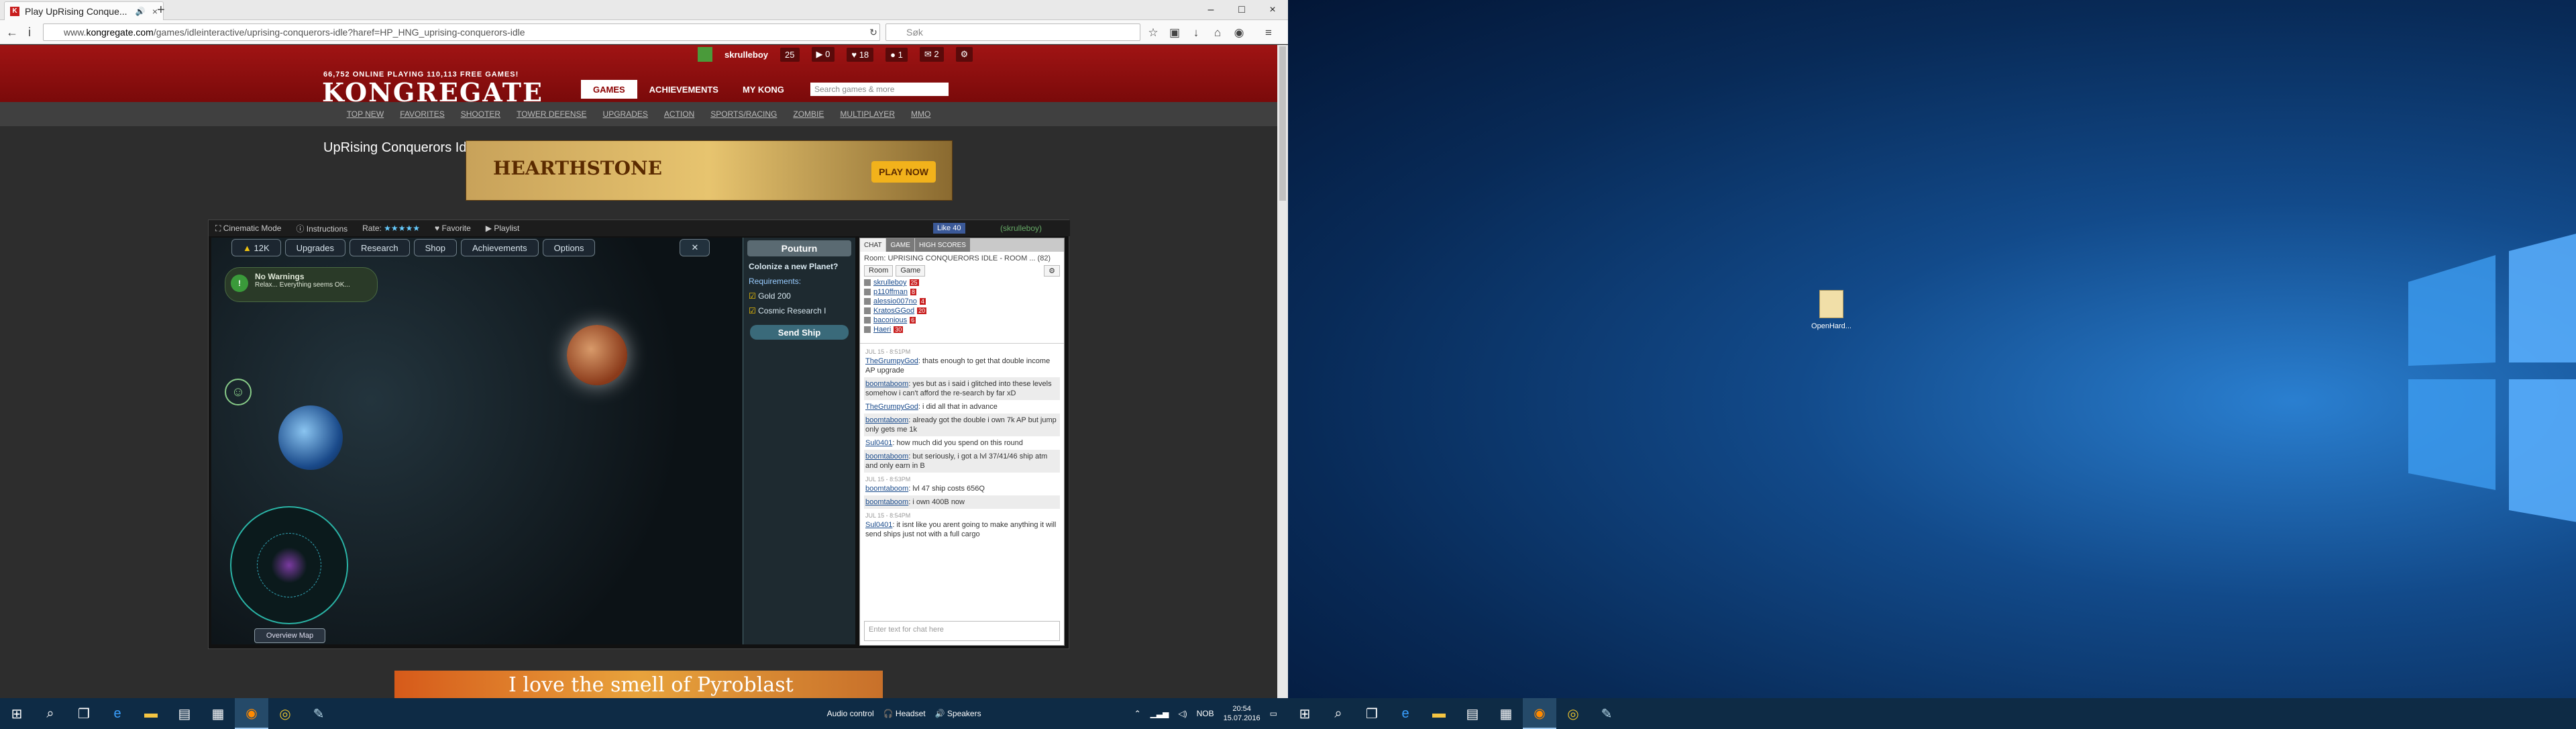 This screenshot has width=2576, height=729. Describe the element at coordinates (895, 301) in the screenshot. I see `user-name: alessio007no` at that location.